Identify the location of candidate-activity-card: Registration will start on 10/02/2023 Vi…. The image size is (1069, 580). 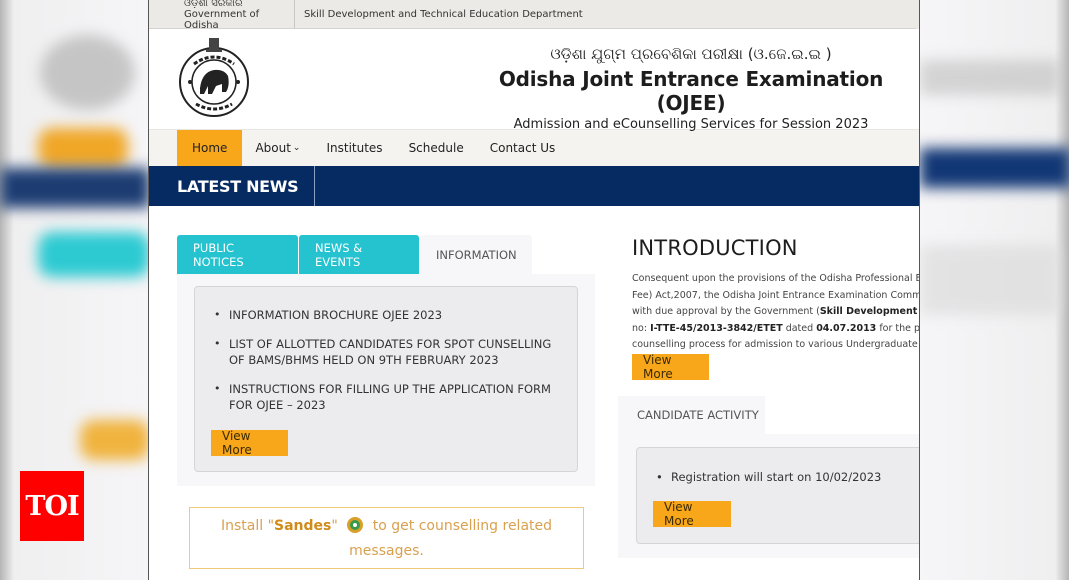
(777, 495).